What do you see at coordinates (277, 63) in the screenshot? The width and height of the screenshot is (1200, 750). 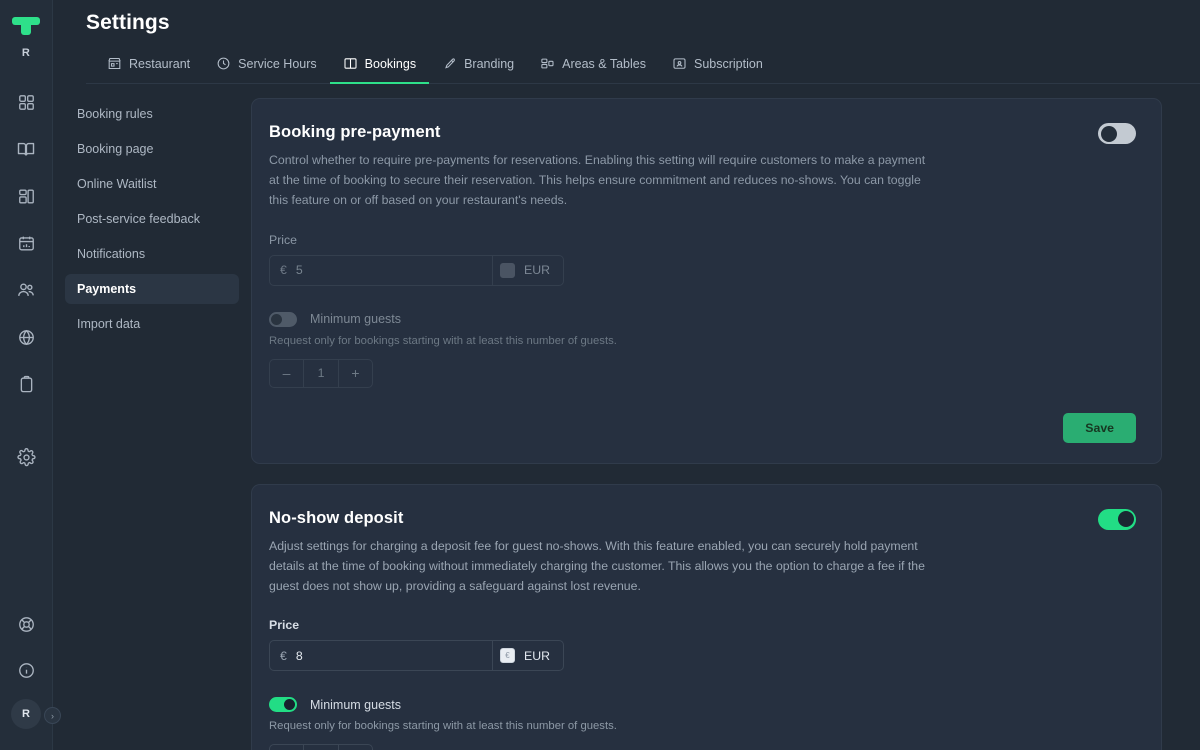 I see `tab-label: Service Hours` at bounding box center [277, 63].